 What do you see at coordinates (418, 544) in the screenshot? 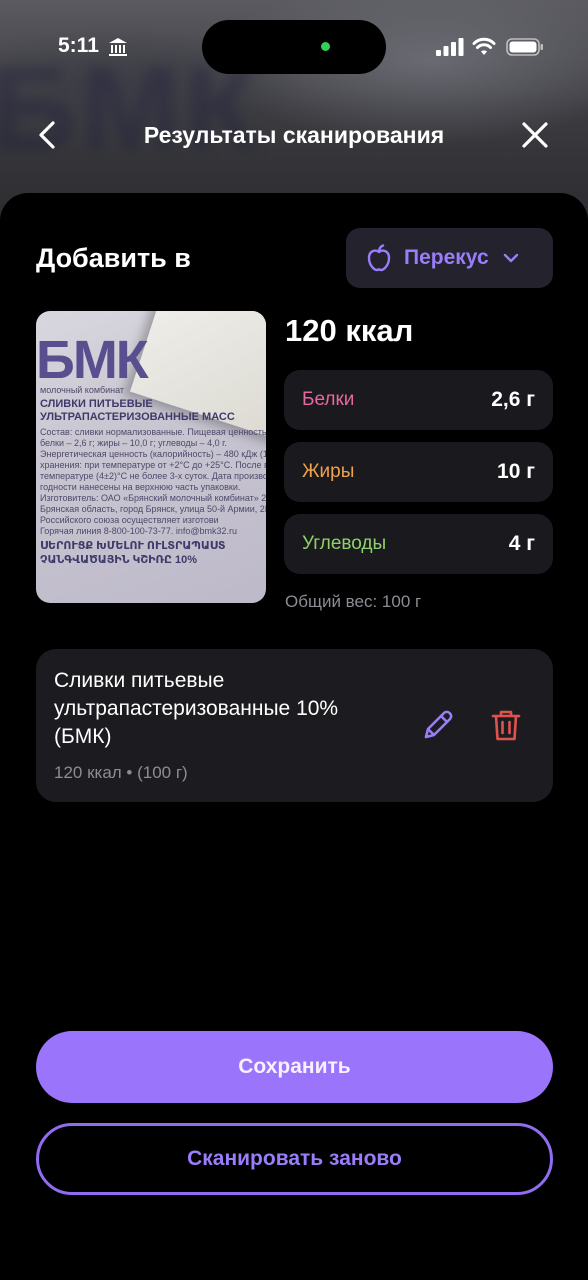
I see `macro-carbs: Углеводы 4 г` at bounding box center [418, 544].